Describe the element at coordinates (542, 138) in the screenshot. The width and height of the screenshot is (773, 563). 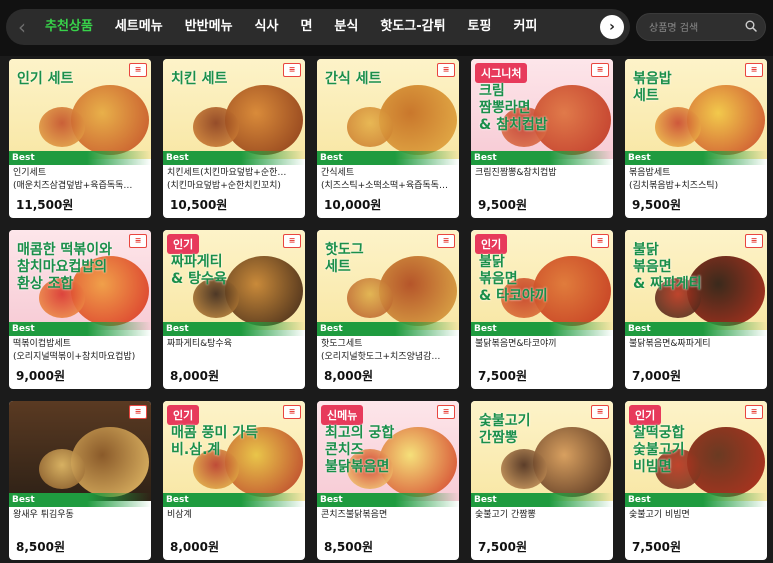
I see `product-card: 시그니처 크림 짬뽕라면 & 참치컵밥 ≡ Best 크림진짬뽕&참치컵밥 9,500원` at that location.